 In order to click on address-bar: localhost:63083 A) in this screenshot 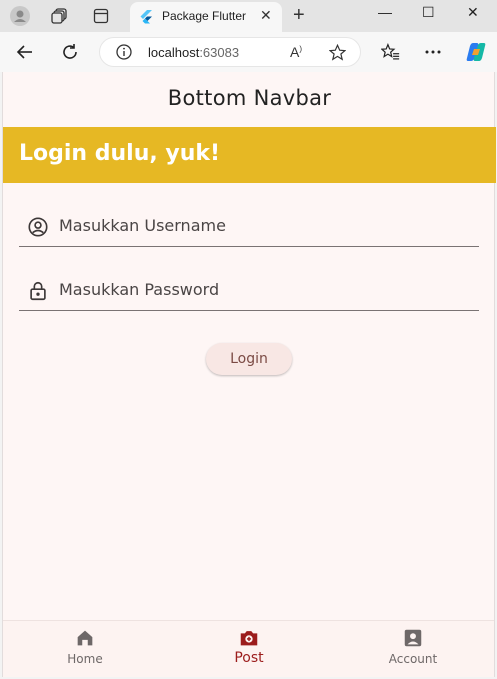, I will do `click(230, 52)`.